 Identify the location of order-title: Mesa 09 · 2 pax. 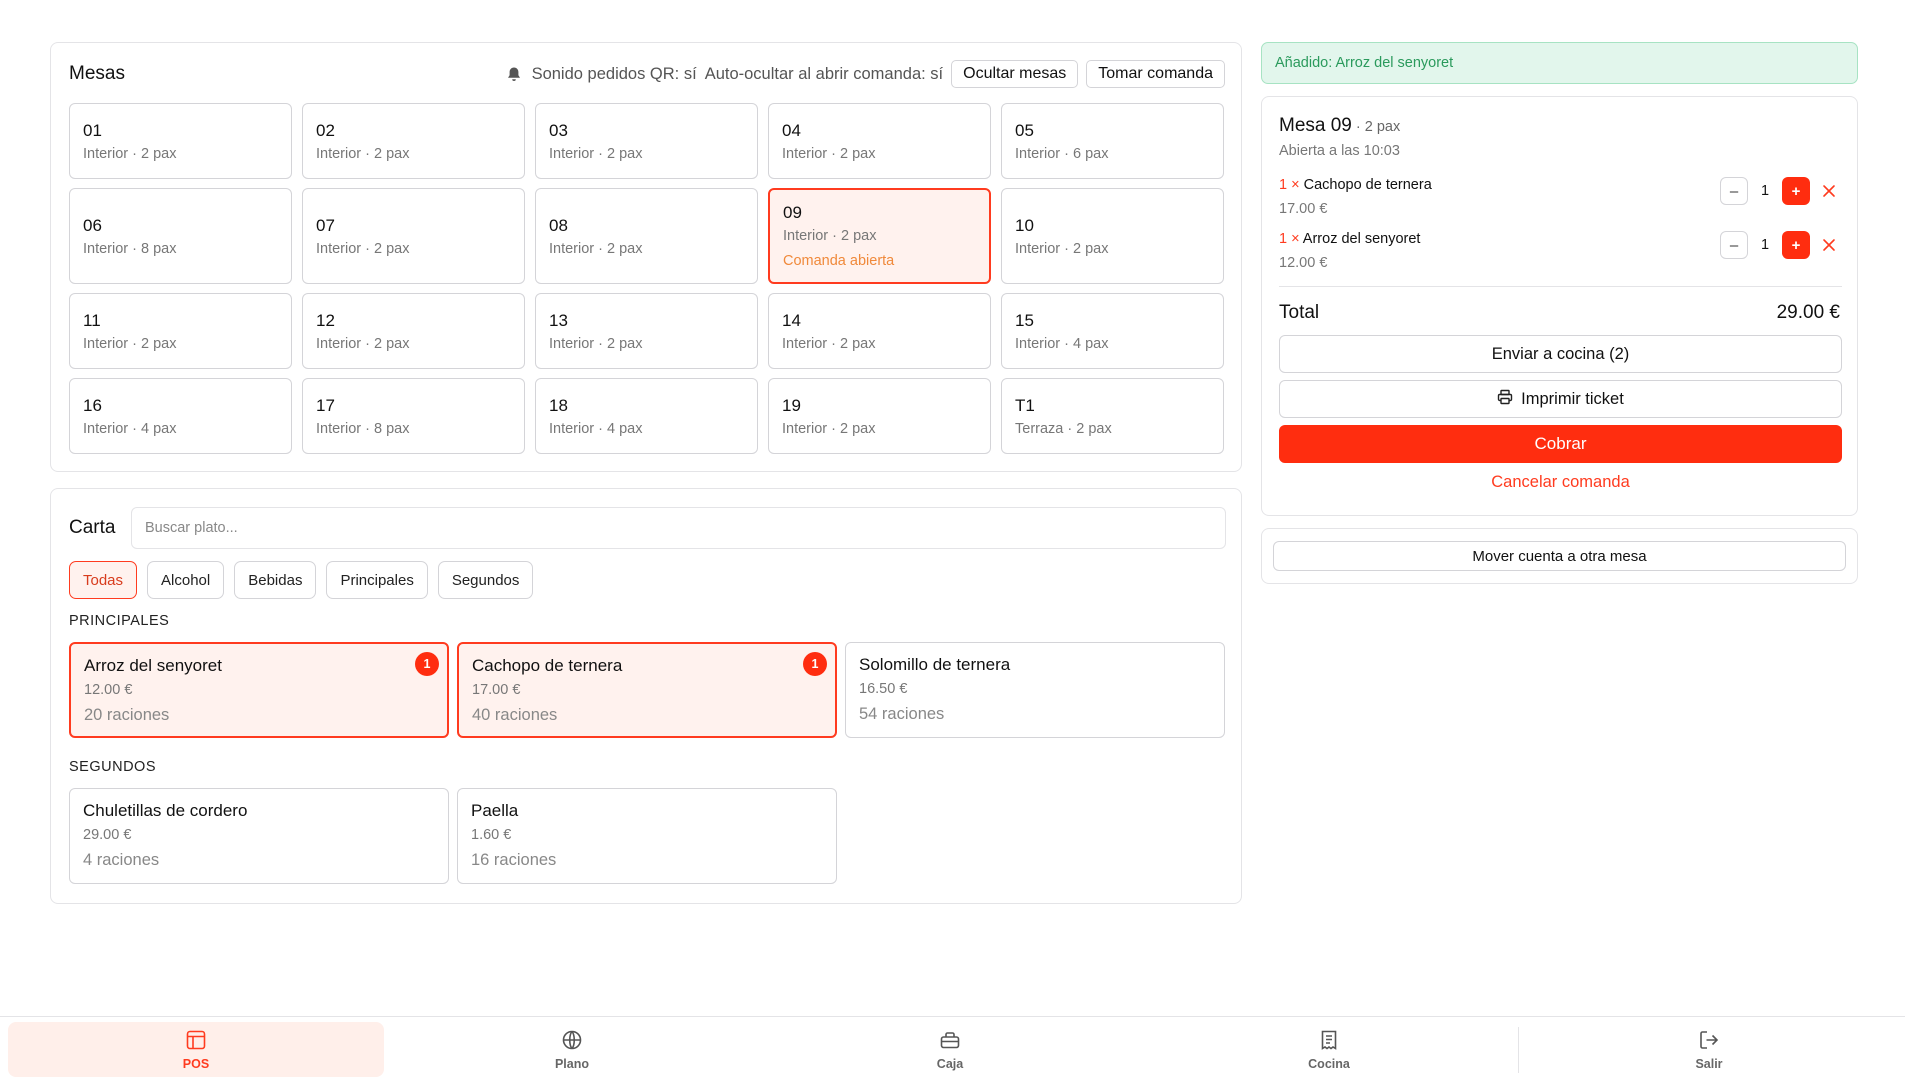
(1339, 126).